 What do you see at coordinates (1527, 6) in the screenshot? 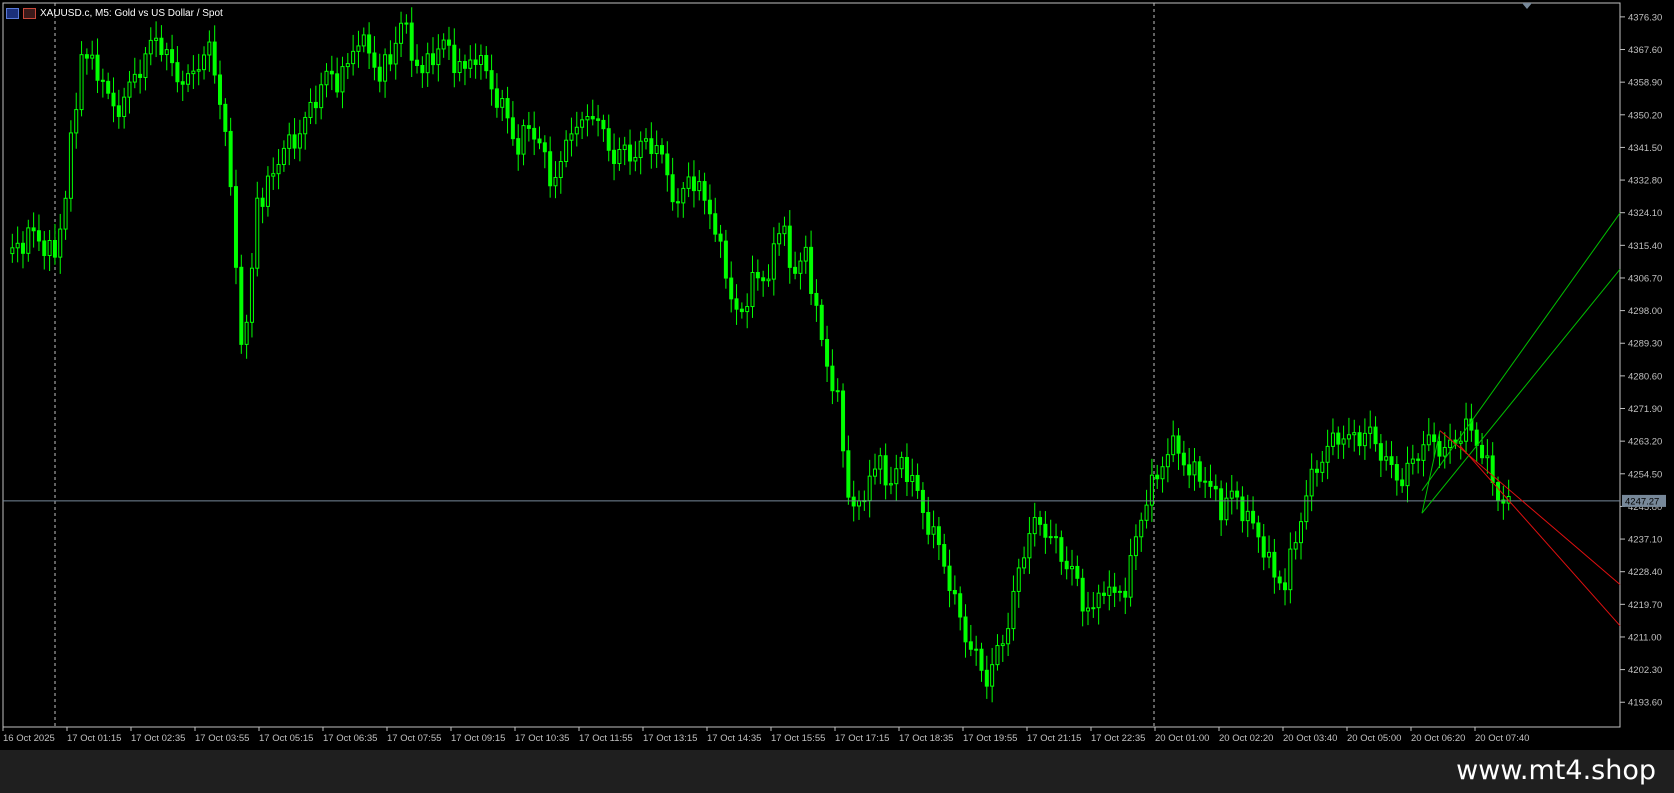
I see `shift-marker-icon` at bounding box center [1527, 6].